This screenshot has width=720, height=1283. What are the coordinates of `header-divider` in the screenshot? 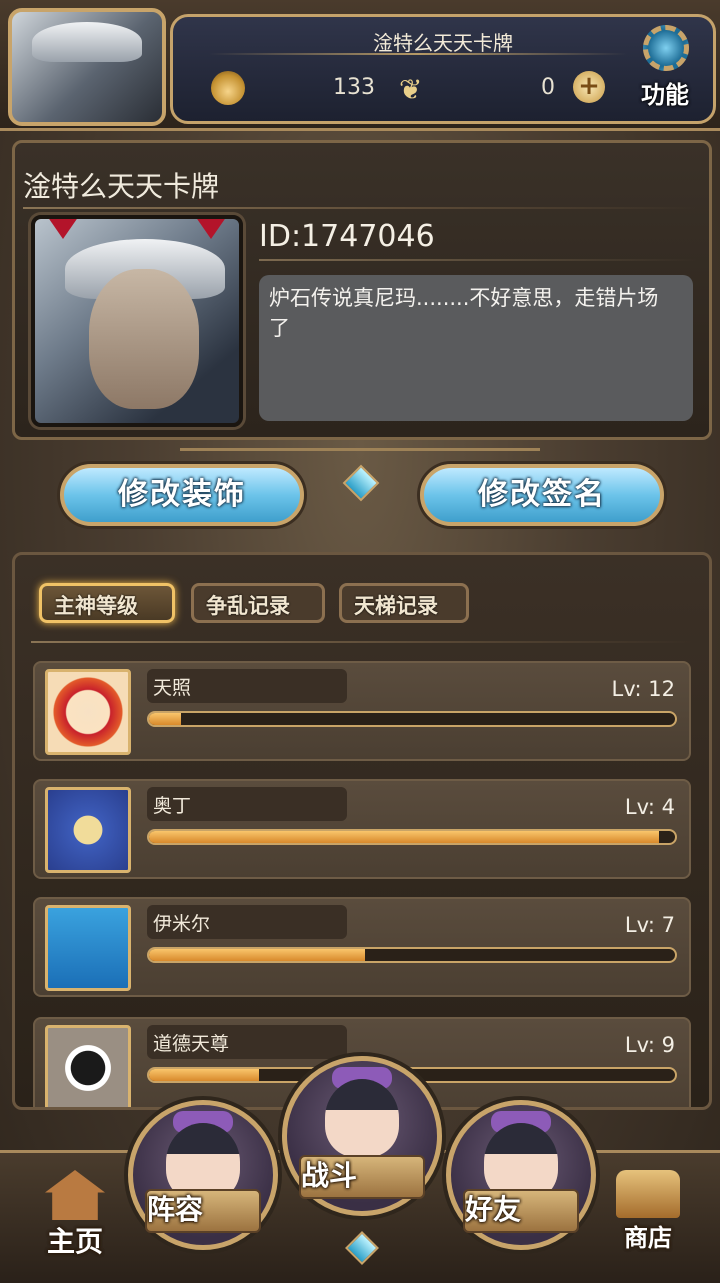 It's located at (418, 54).